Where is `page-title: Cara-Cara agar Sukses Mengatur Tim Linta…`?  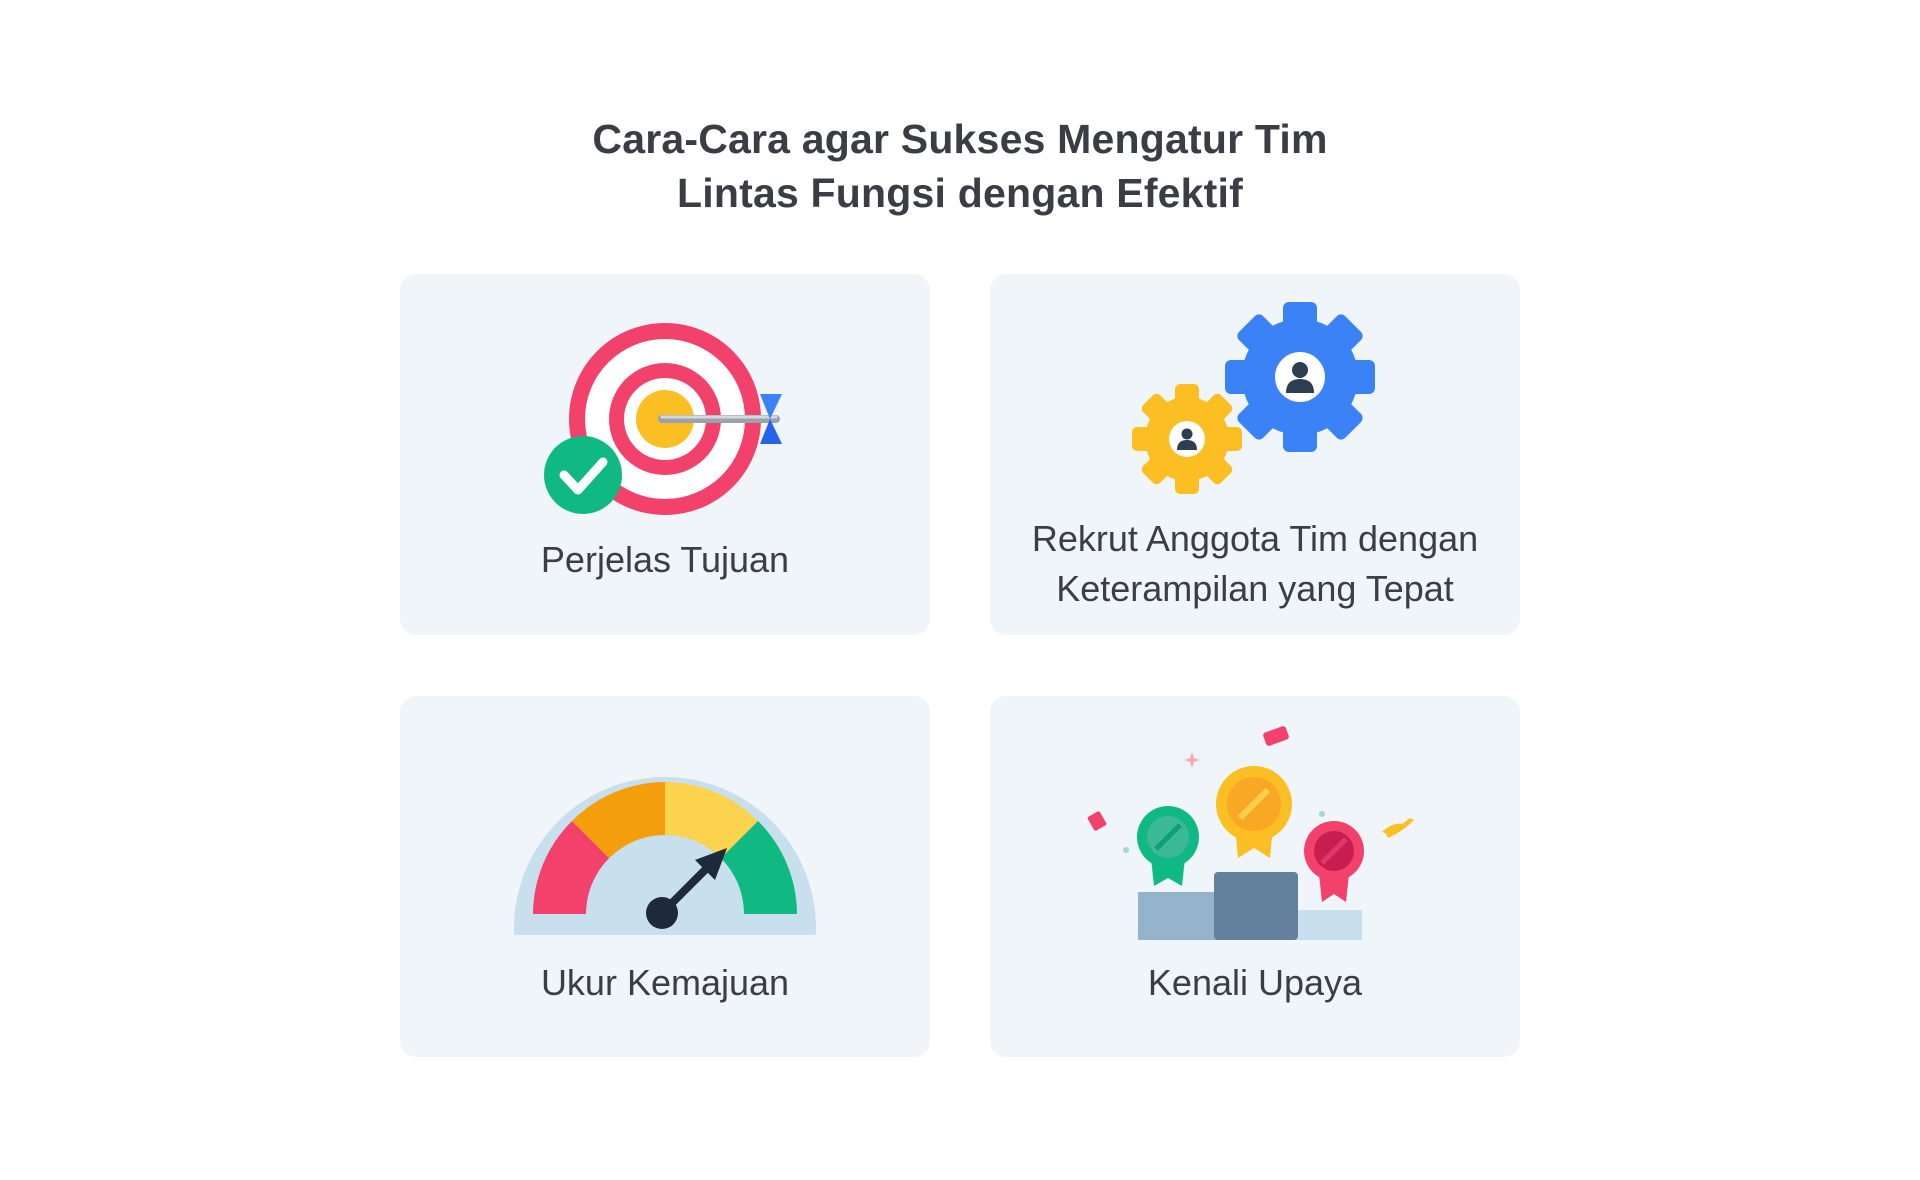
page-title: Cara-Cara agar Sukses Mengatur Tim Linta… is located at coordinates (960, 166).